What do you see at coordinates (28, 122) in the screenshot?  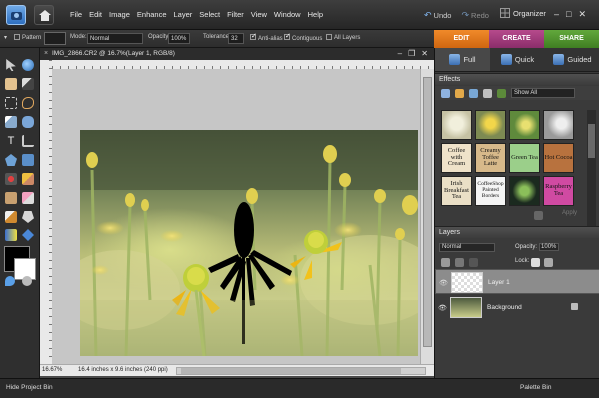 I see `quick-selection-tool-icon` at bounding box center [28, 122].